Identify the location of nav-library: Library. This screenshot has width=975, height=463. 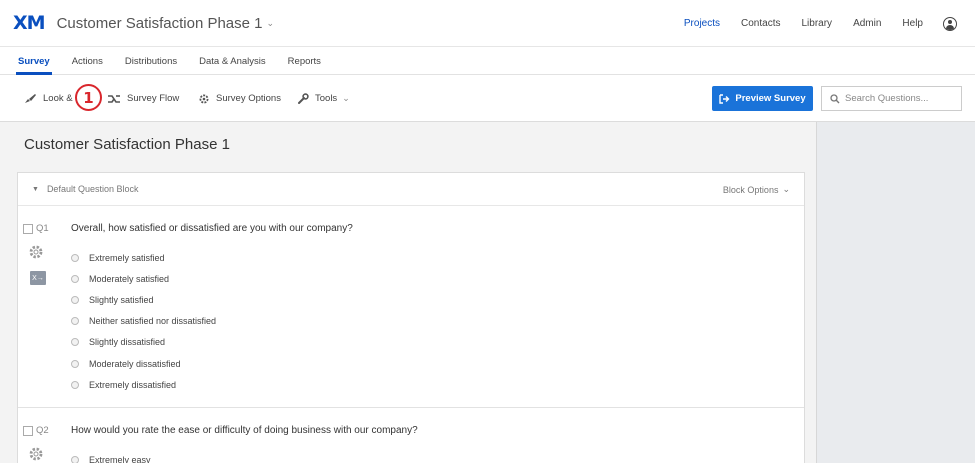
(816, 23).